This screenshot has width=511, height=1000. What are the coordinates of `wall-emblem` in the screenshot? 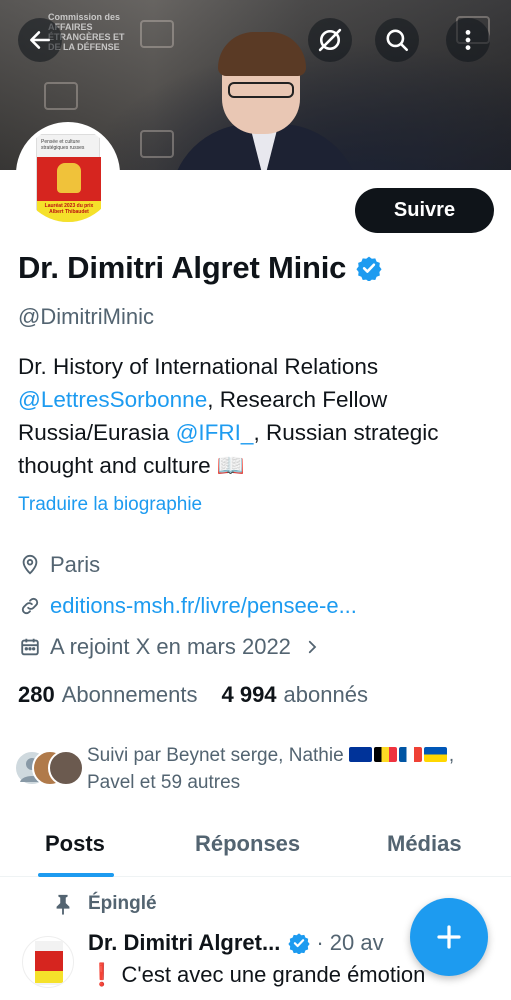 It's located at (61, 96).